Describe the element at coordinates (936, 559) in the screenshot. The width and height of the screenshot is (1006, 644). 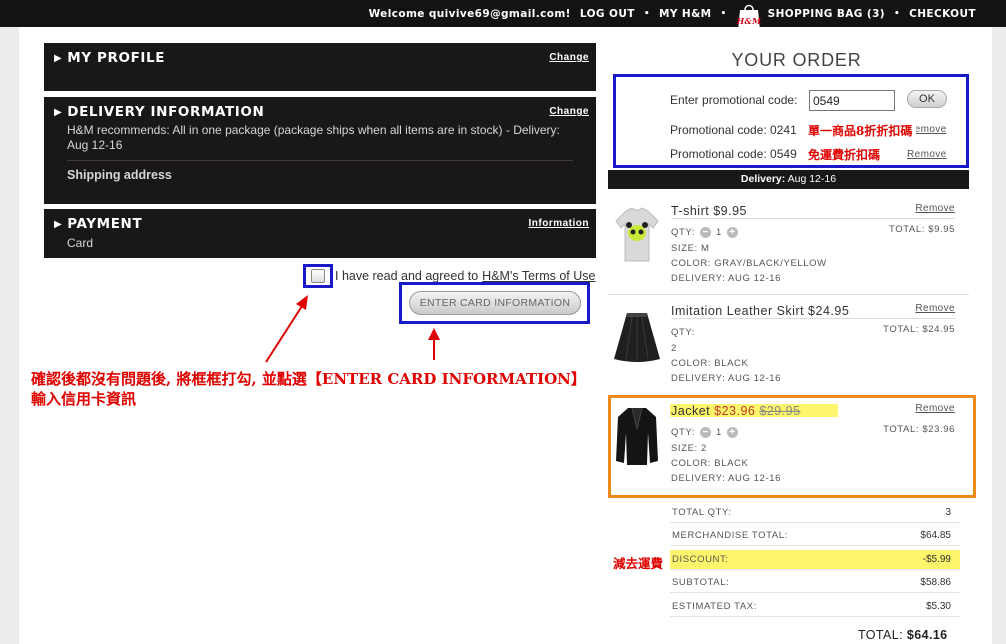
I see `summary-value: -$5.99` at that location.